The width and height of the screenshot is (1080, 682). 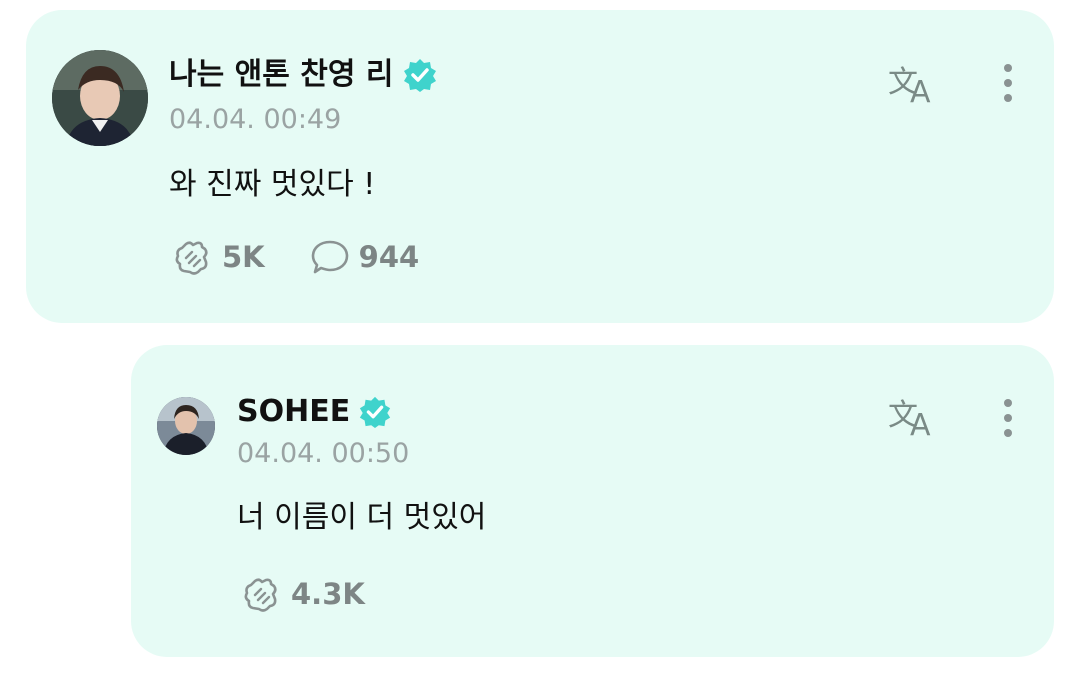 I want to click on comment-count: 944, so click(x=389, y=257).